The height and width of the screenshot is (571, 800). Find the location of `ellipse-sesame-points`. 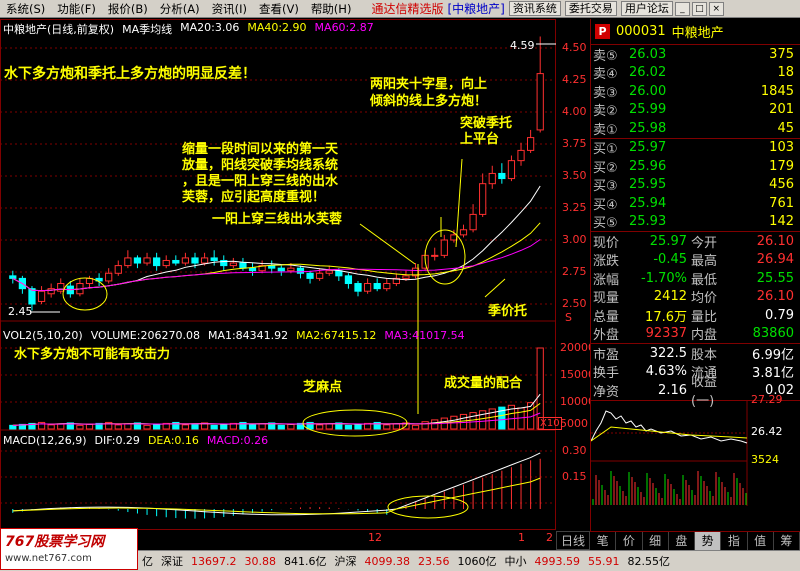

ellipse-sesame-points is located at coordinates (355, 423).